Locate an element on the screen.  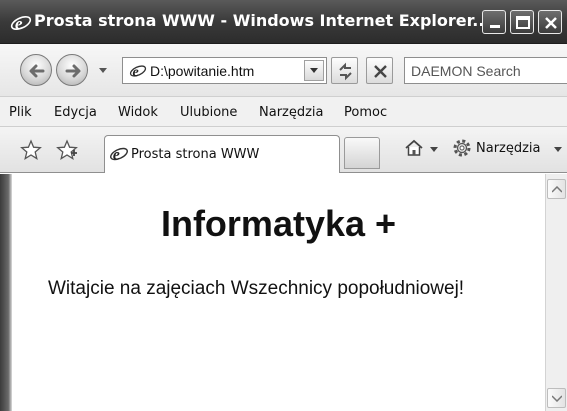
back-arrow-icon is located at coordinates (37, 71).